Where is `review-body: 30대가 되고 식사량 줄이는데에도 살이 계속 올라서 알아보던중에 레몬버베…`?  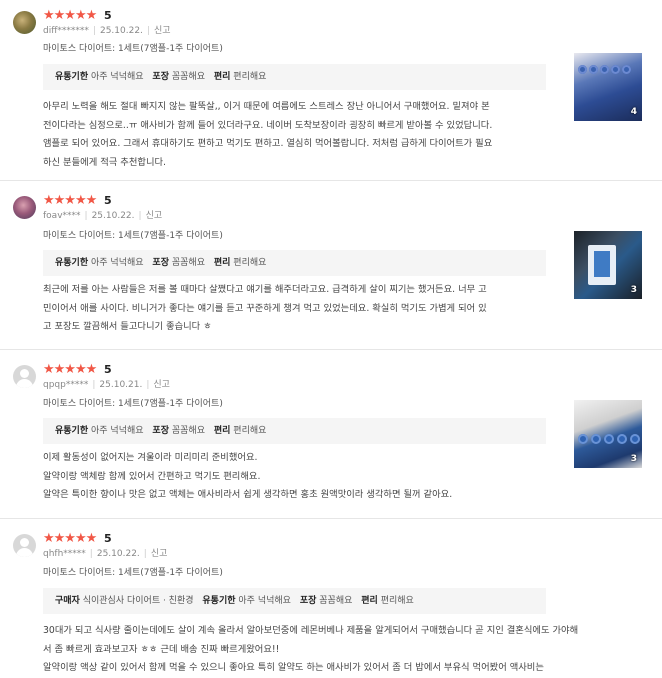
review-body: 30대가 되고 식사량 줄이는데에도 살이 계속 올라서 알아보던중에 레몬버베… is located at coordinates (343, 650).